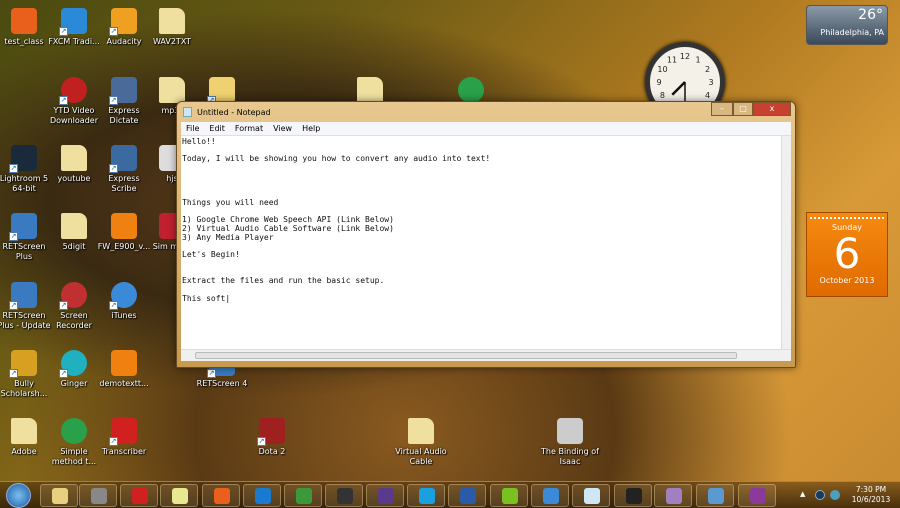  I want to click on bully-icon: ↗, so click(23, 364).